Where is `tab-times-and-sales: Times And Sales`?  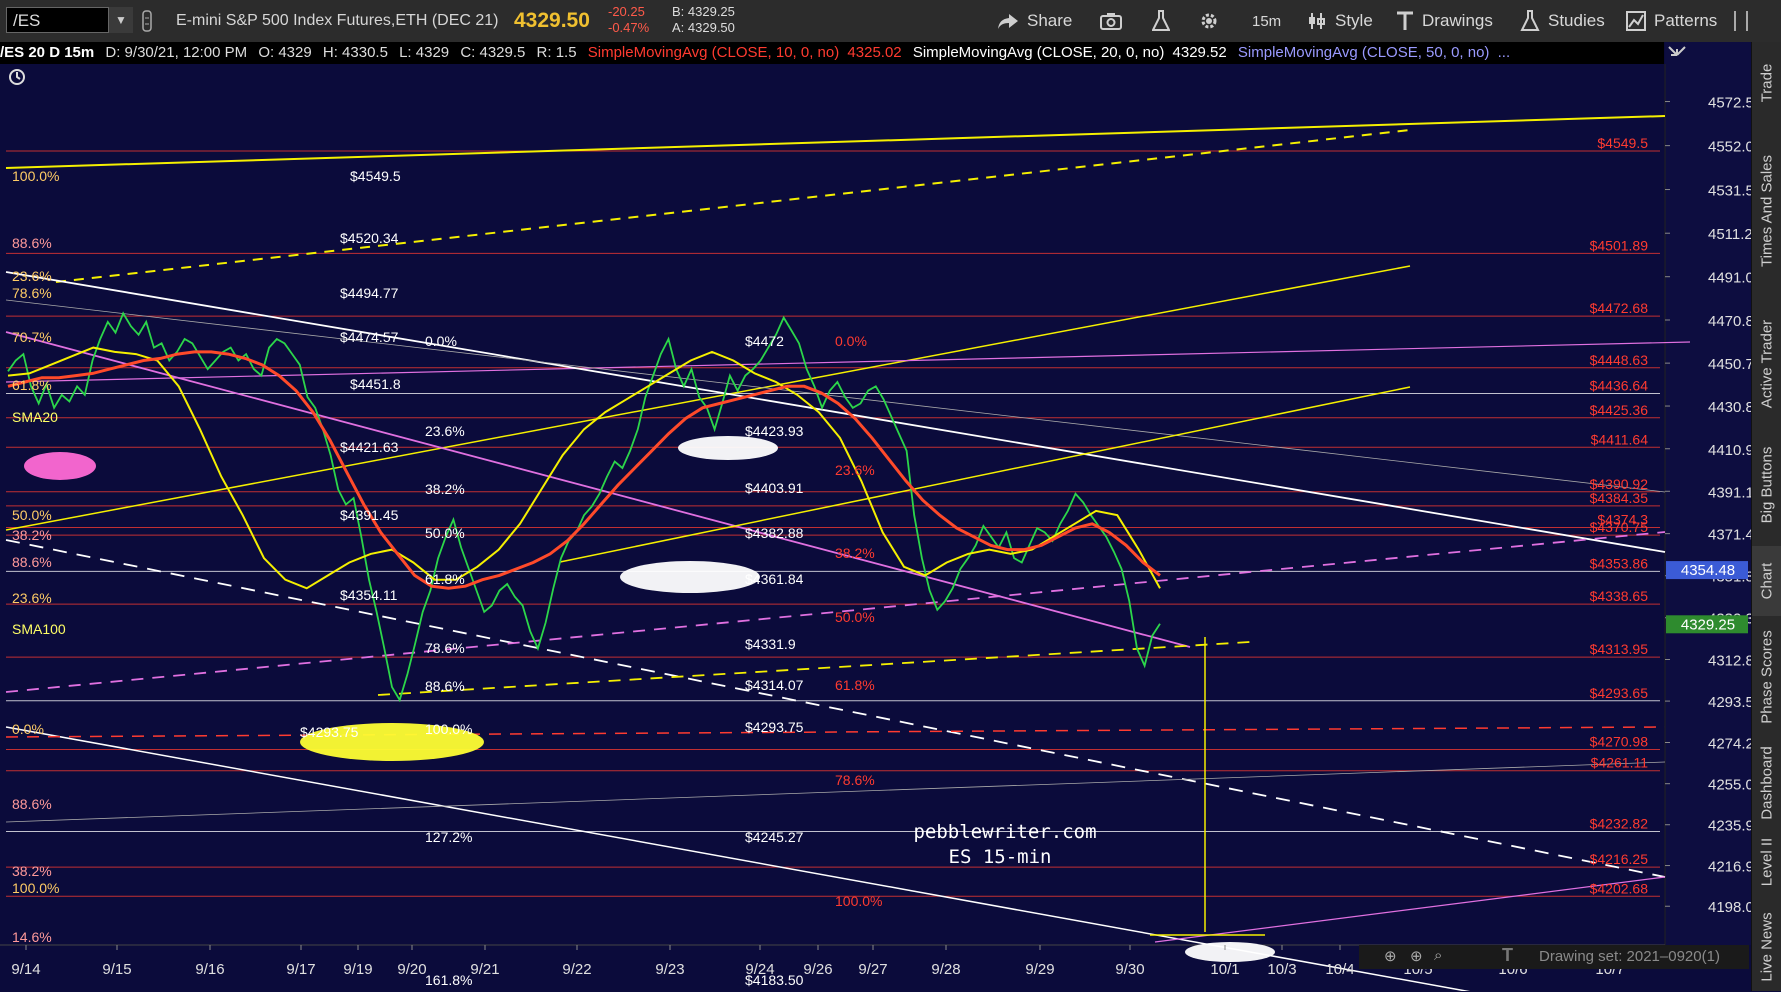
tab-times-and-sales: Times And Sales is located at coordinates (1766, 211).